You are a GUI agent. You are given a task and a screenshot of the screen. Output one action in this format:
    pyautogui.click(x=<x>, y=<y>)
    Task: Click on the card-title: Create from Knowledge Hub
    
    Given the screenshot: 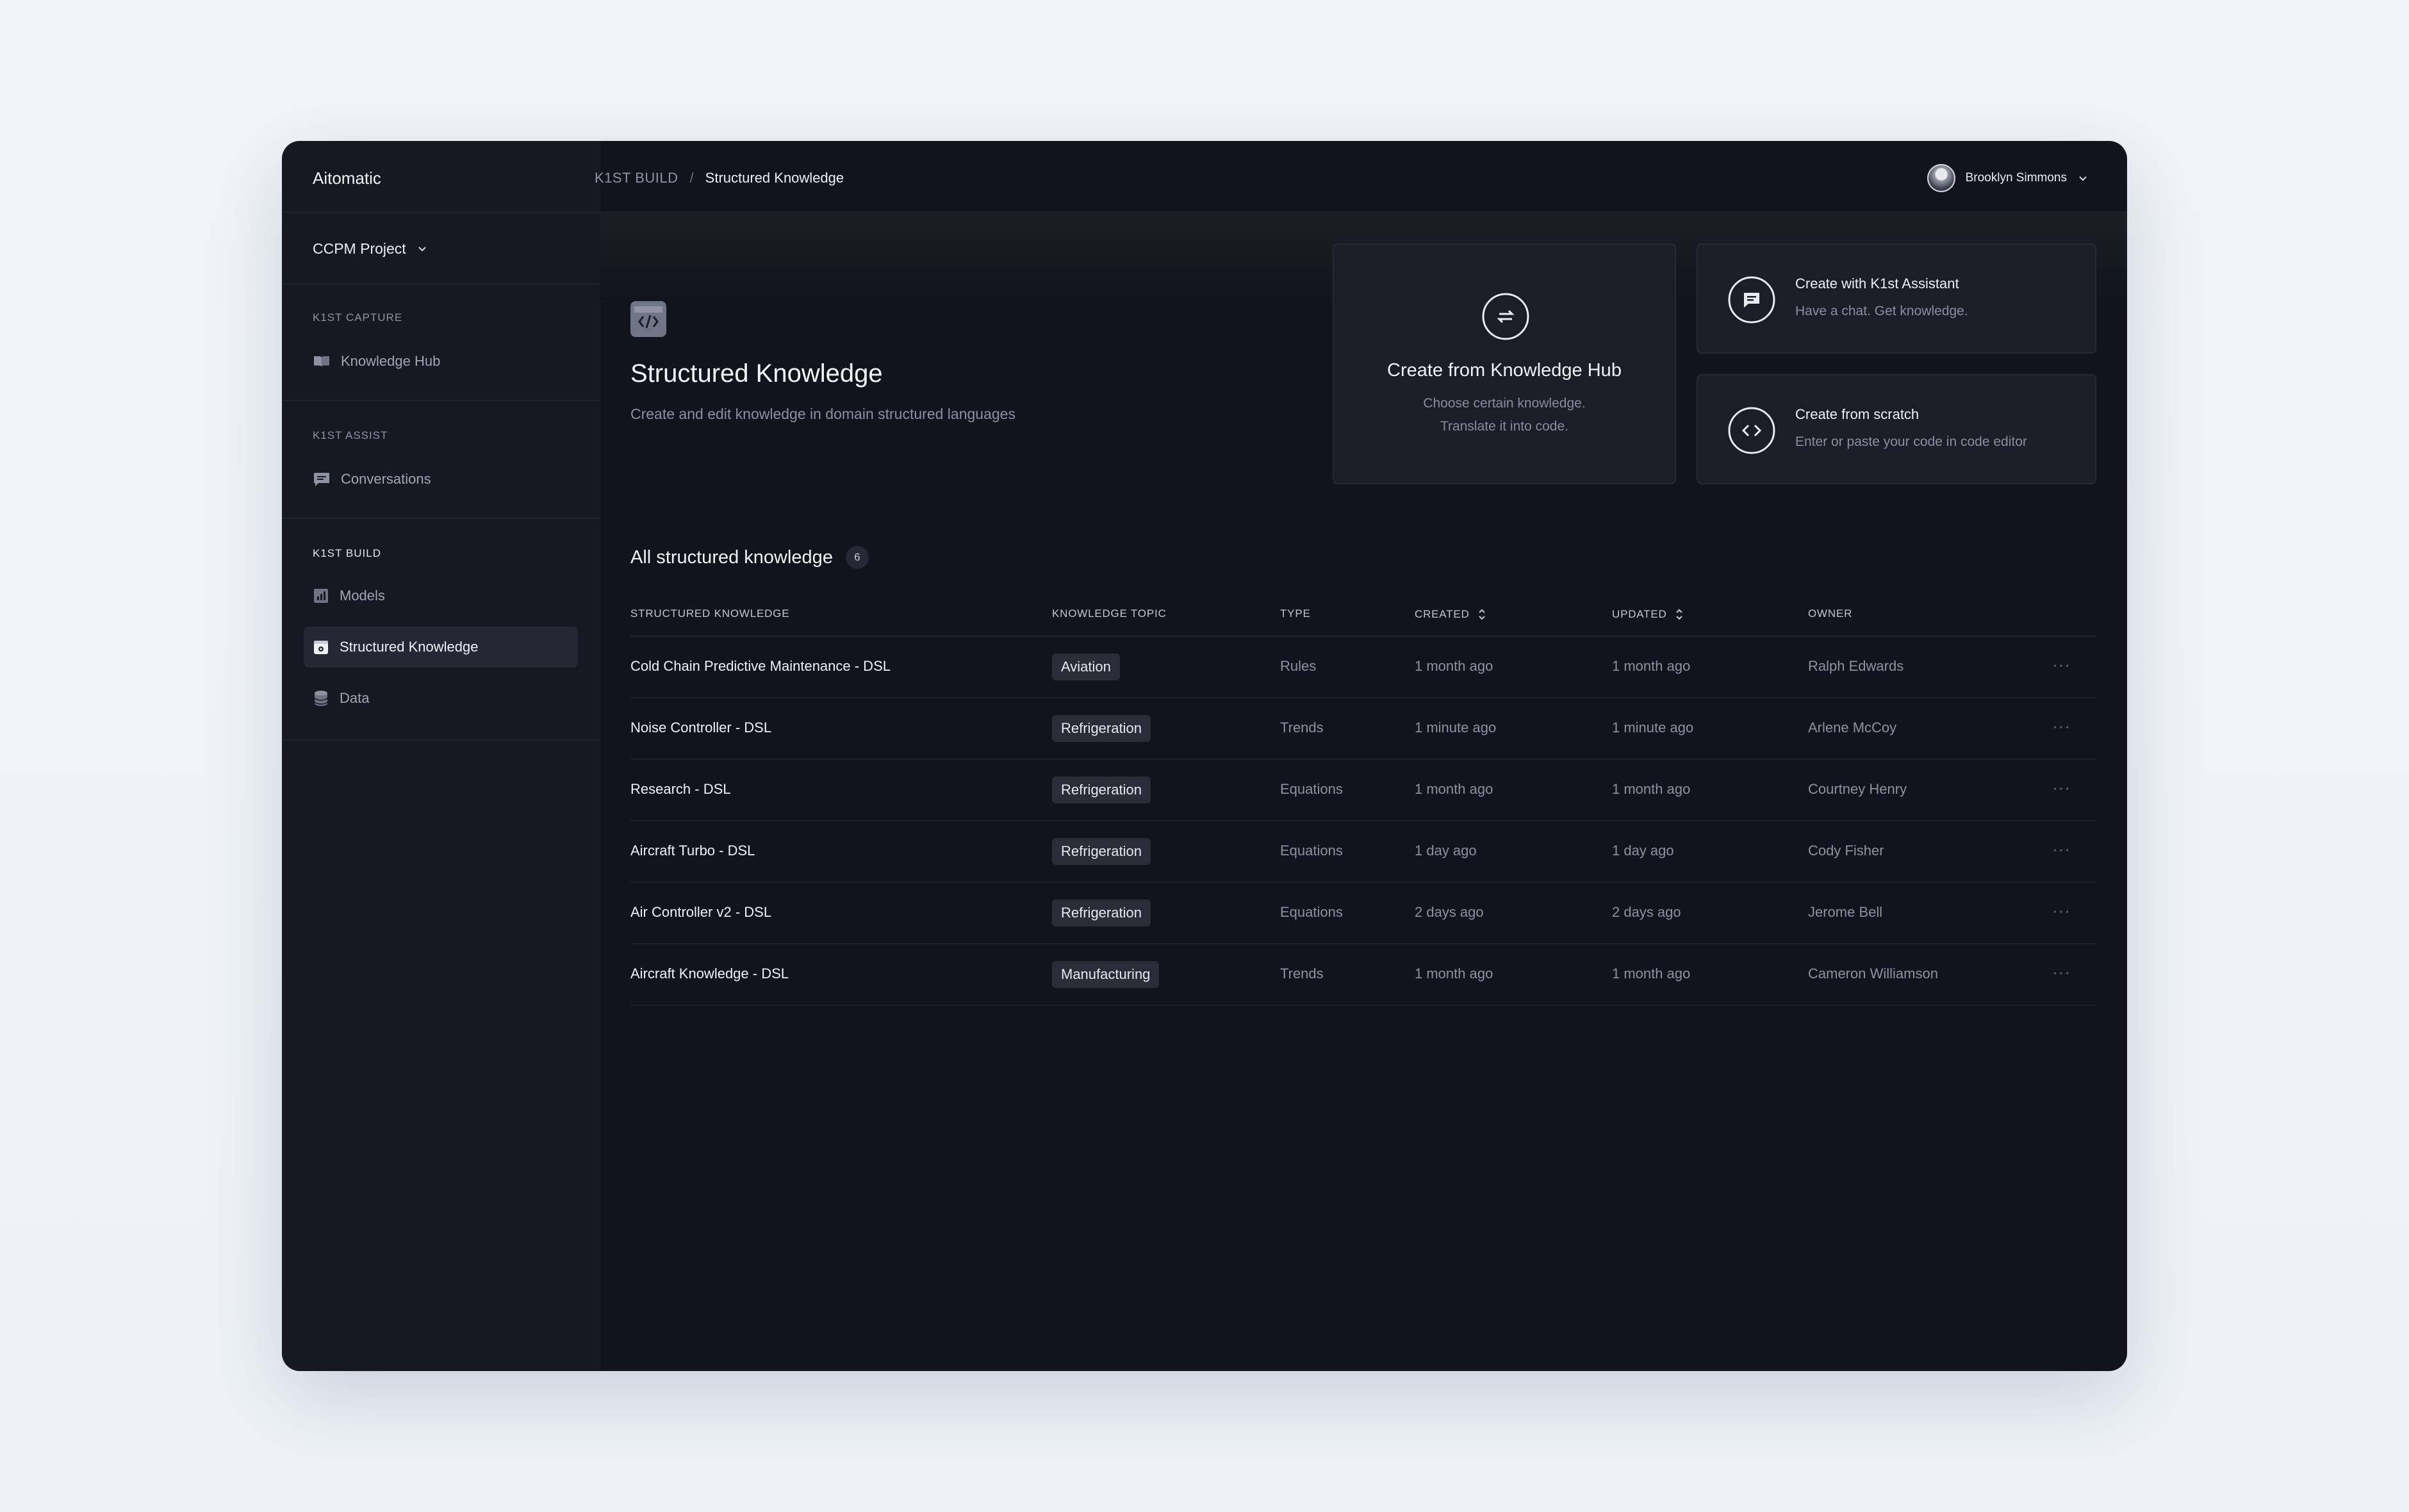 What is the action you would take?
    pyautogui.click(x=1505, y=371)
    